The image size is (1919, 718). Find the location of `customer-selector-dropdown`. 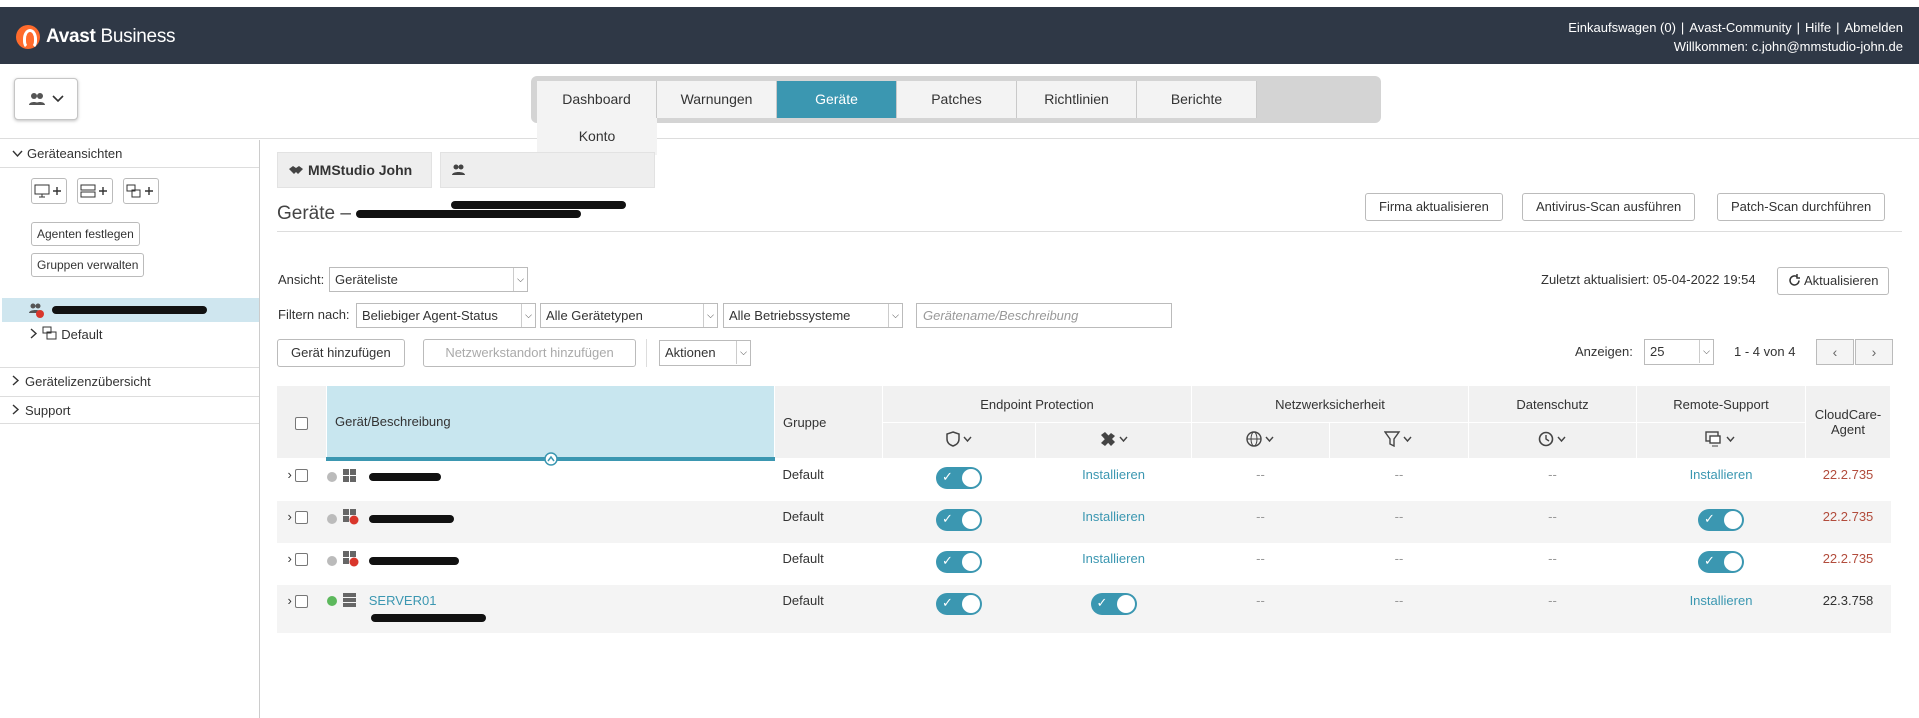

customer-selector-dropdown is located at coordinates (46, 99).